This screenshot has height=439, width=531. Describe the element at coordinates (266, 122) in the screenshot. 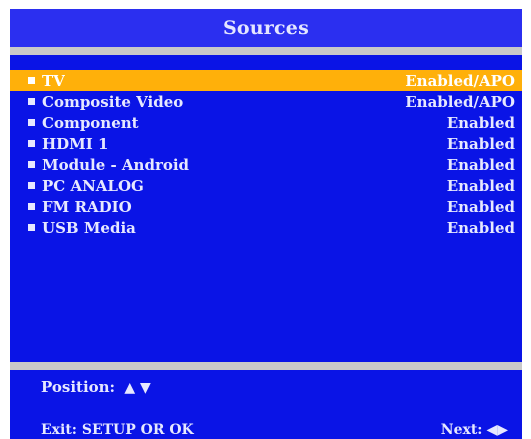

I see `source-item-component: Component Enabled` at that location.